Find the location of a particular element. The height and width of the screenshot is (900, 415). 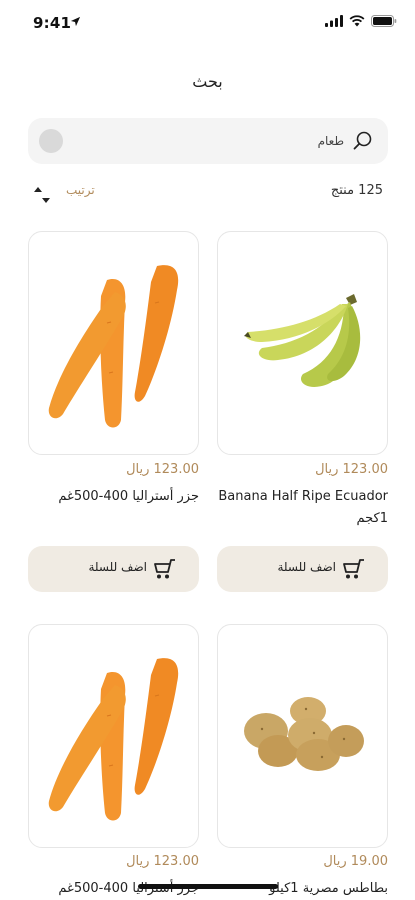

location-arrow-icon is located at coordinates (75, 21).